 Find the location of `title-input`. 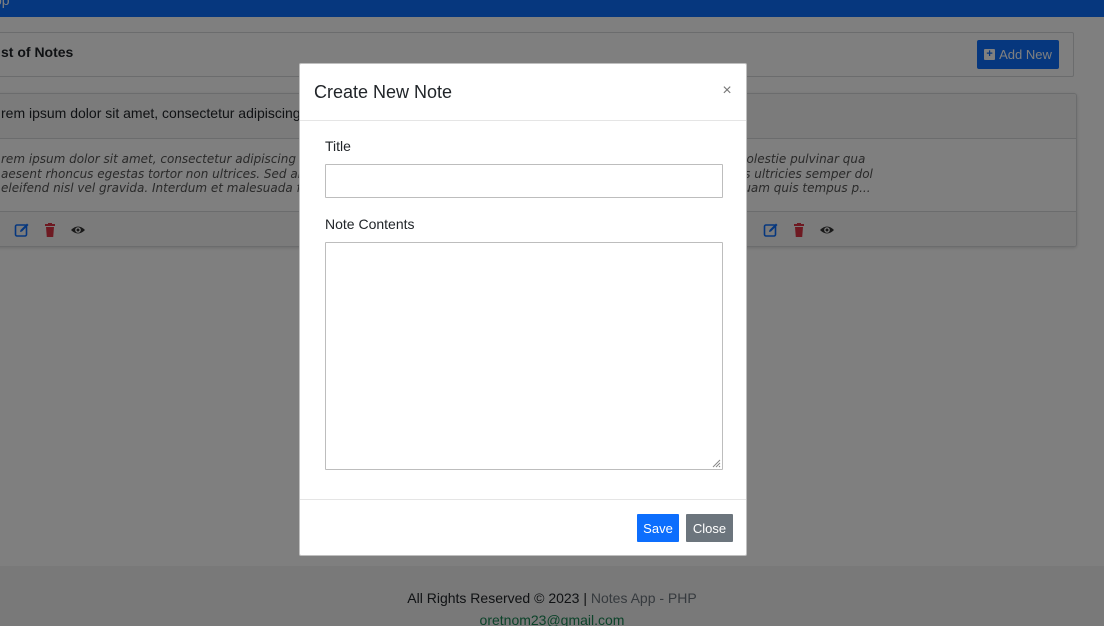

title-input is located at coordinates (524, 181).